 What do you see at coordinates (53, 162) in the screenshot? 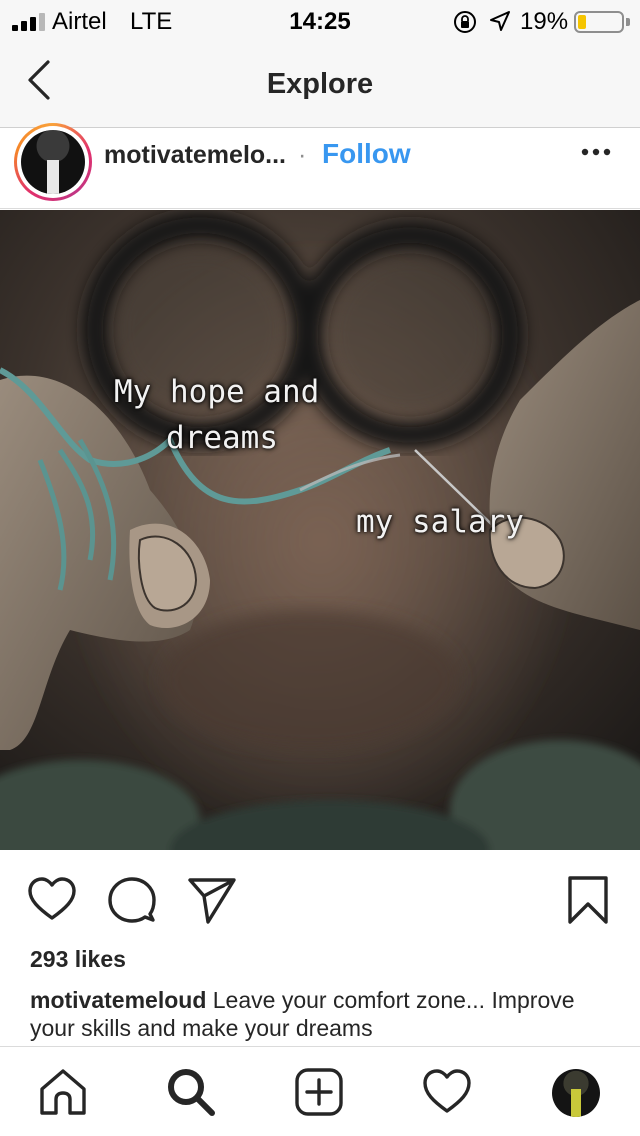
I see `author-avatar` at bounding box center [53, 162].